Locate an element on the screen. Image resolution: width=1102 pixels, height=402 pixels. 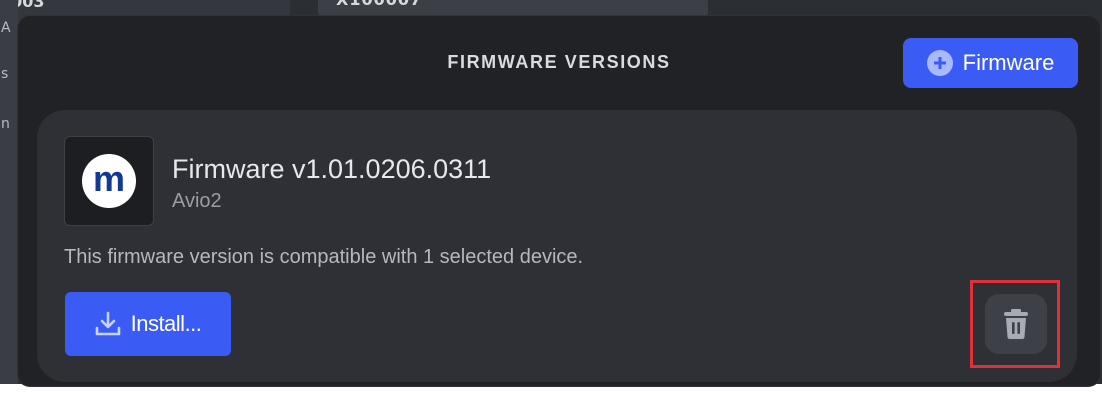
background-letter: A is located at coordinates (6, 28).